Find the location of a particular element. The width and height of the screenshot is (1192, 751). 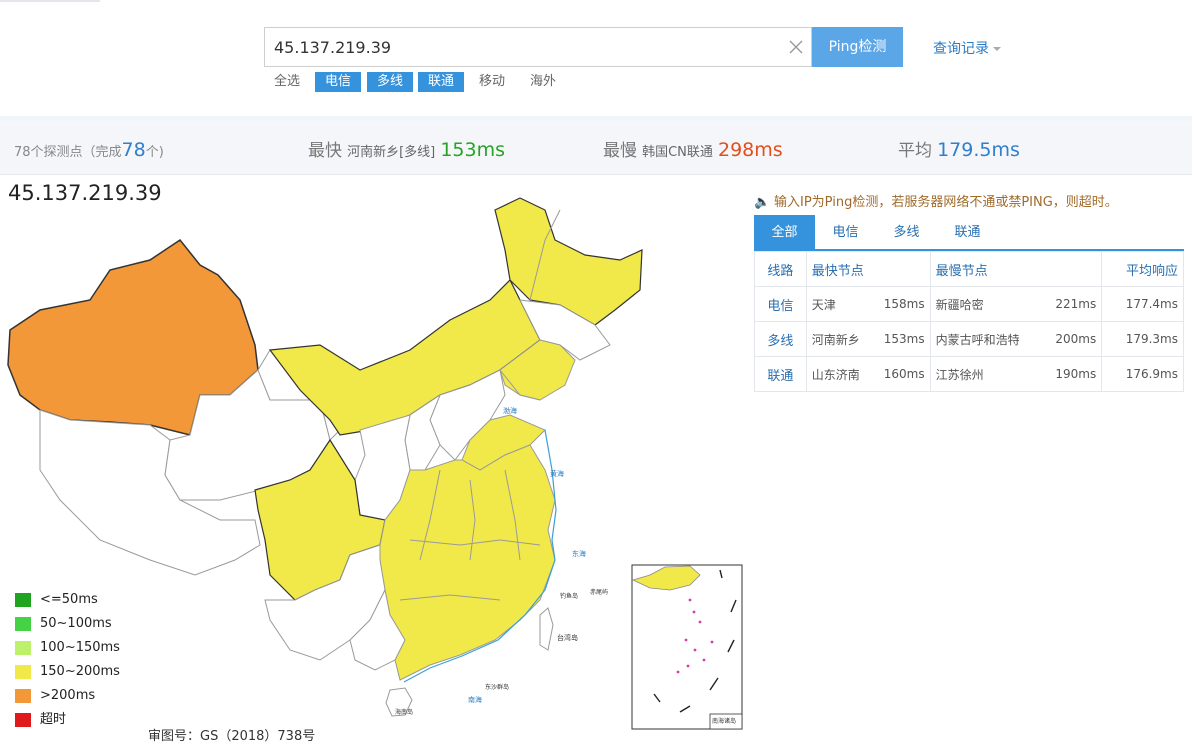

fastest-stat: 最快 河南新乡[多线] 153ms is located at coordinates (406, 150).